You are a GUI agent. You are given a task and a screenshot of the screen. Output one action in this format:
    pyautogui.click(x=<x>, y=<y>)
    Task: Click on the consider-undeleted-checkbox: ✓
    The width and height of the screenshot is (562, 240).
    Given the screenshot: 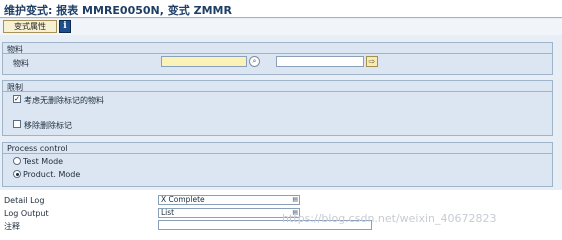 What is the action you would take?
    pyautogui.click(x=17, y=99)
    